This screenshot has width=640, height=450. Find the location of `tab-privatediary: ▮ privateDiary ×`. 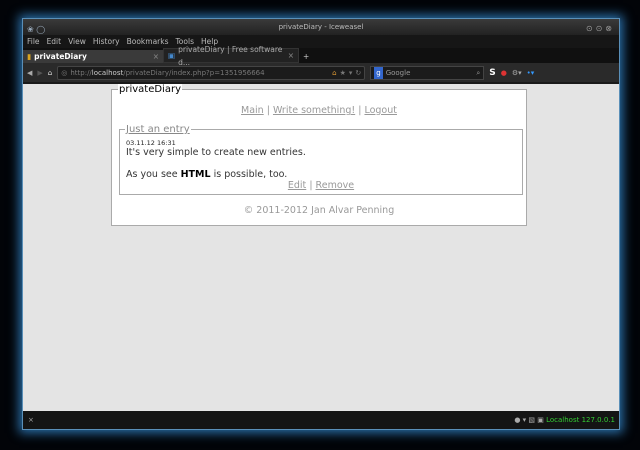

tab-privatediary: ▮ privateDiary × is located at coordinates (93, 56).